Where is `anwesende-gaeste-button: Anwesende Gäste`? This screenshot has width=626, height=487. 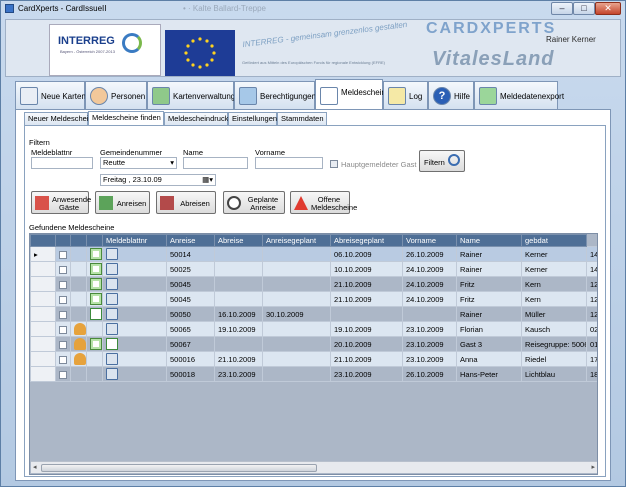 anwesende-gaeste-button: Anwesende Gäste is located at coordinates (61, 202).